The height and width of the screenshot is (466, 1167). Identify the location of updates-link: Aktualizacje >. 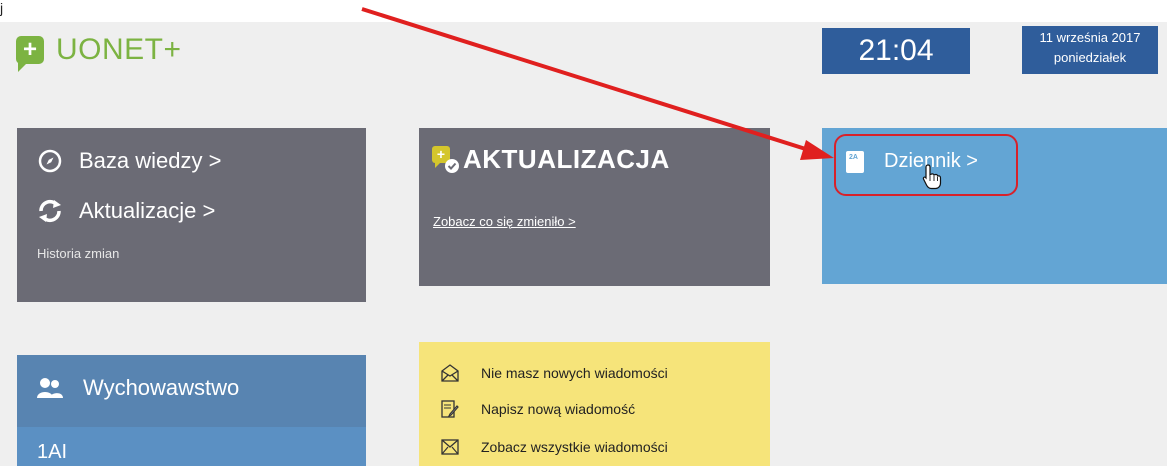
(126, 211).